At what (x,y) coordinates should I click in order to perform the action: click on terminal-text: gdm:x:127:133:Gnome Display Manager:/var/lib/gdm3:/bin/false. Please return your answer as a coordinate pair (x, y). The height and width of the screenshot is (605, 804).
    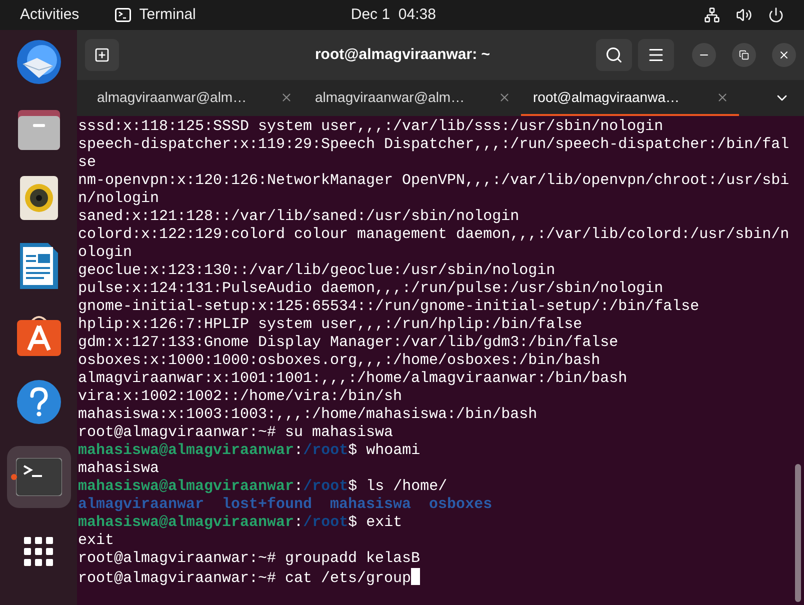
    Looking at the image, I should click on (348, 342).